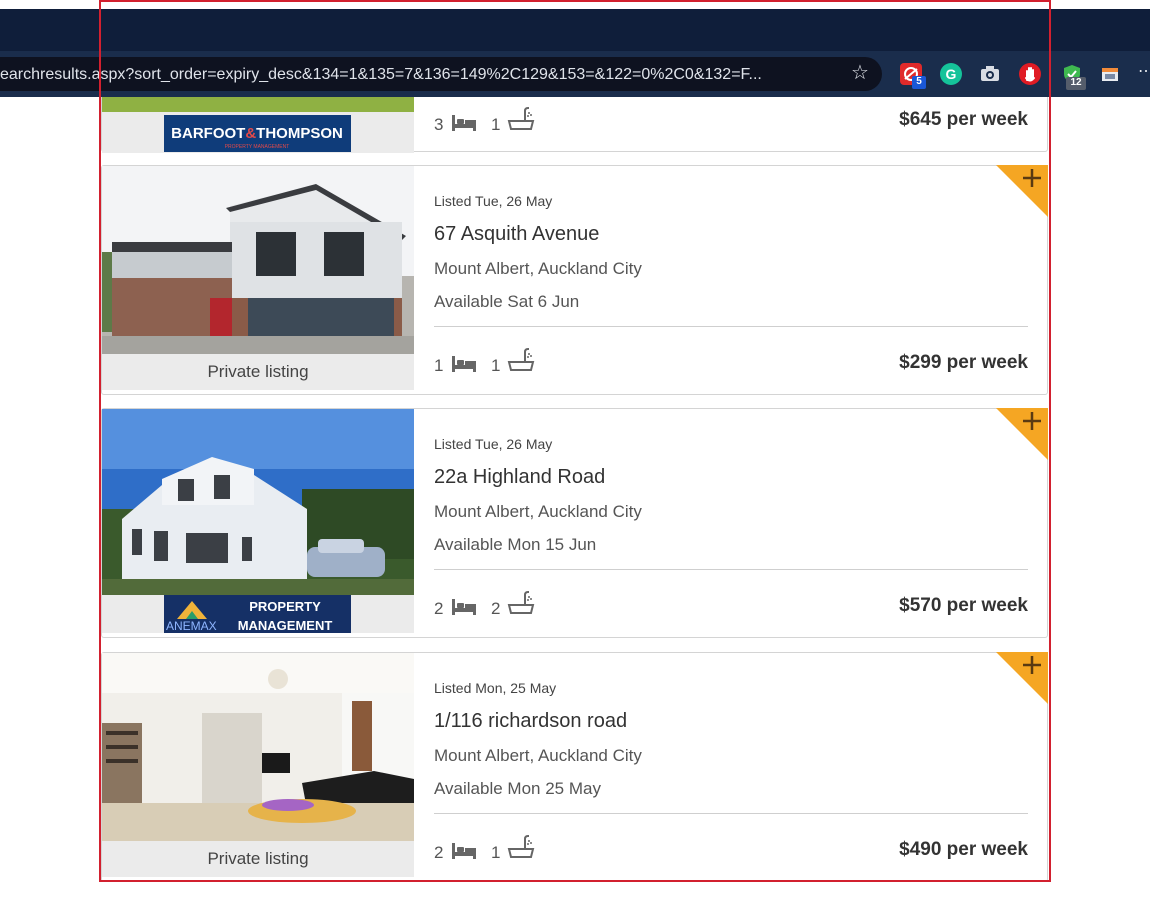 Image resolution: width=1150 pixels, height=907 pixels. I want to click on listing-address: 67 Asquith Avenue, so click(516, 234).